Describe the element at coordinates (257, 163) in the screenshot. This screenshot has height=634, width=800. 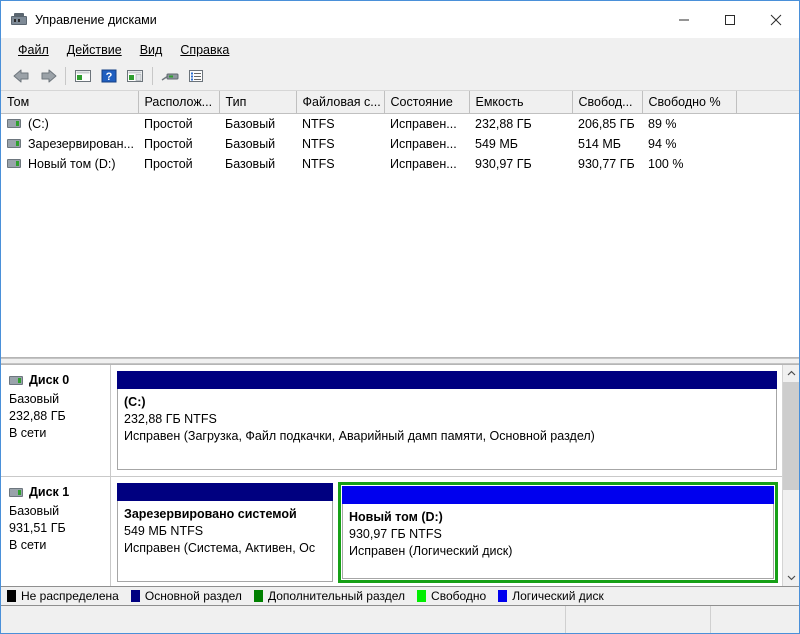
I see `cell-type: Базовый` at that location.